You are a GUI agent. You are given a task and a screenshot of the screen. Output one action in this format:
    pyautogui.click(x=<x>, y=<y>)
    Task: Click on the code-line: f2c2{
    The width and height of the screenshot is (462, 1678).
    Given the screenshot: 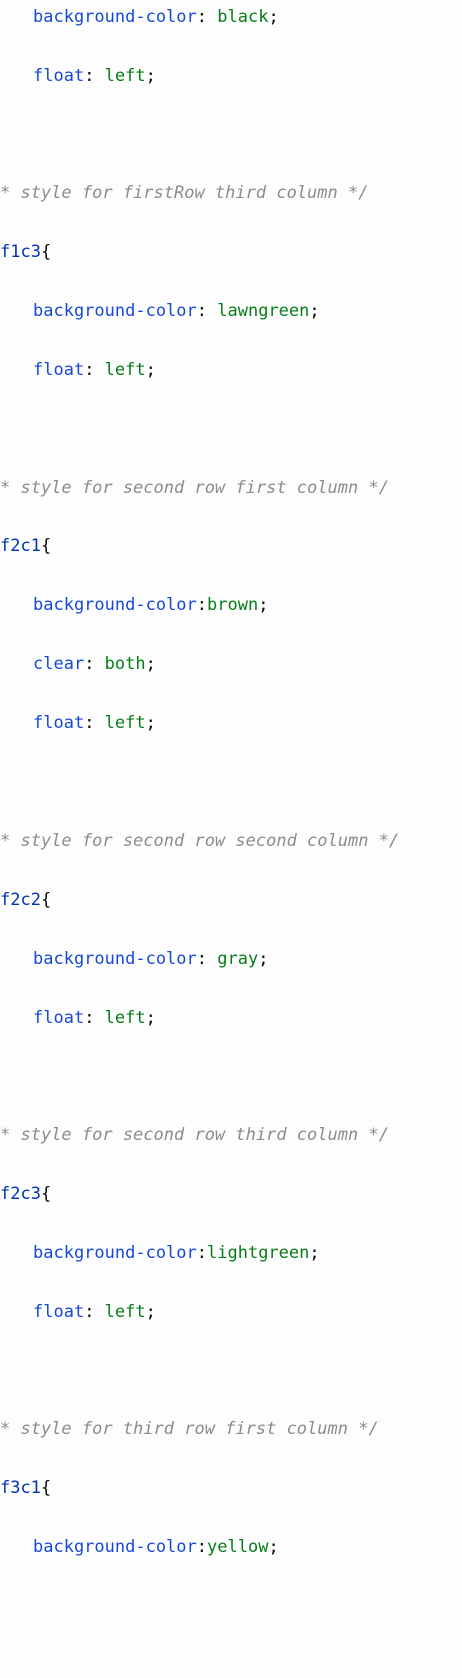 What is the action you would take?
    pyautogui.click(x=25, y=900)
    